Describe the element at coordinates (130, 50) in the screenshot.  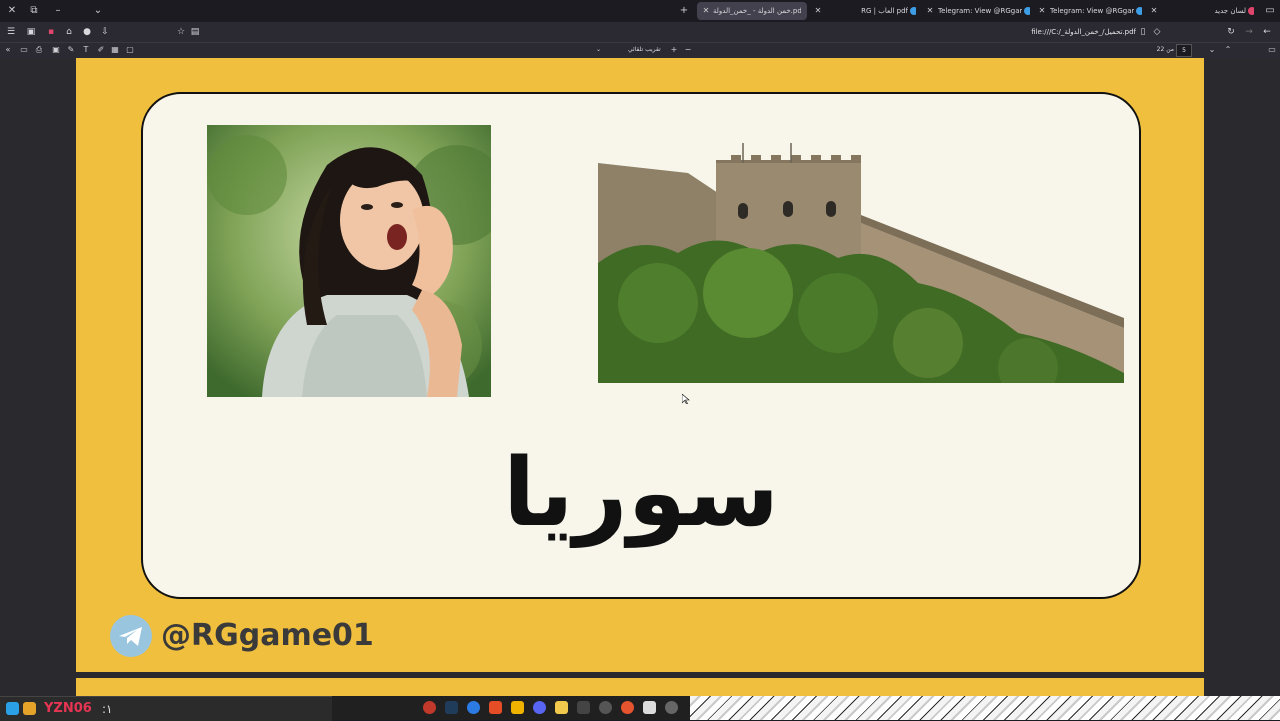
I see `comment-icon: ▢` at that location.